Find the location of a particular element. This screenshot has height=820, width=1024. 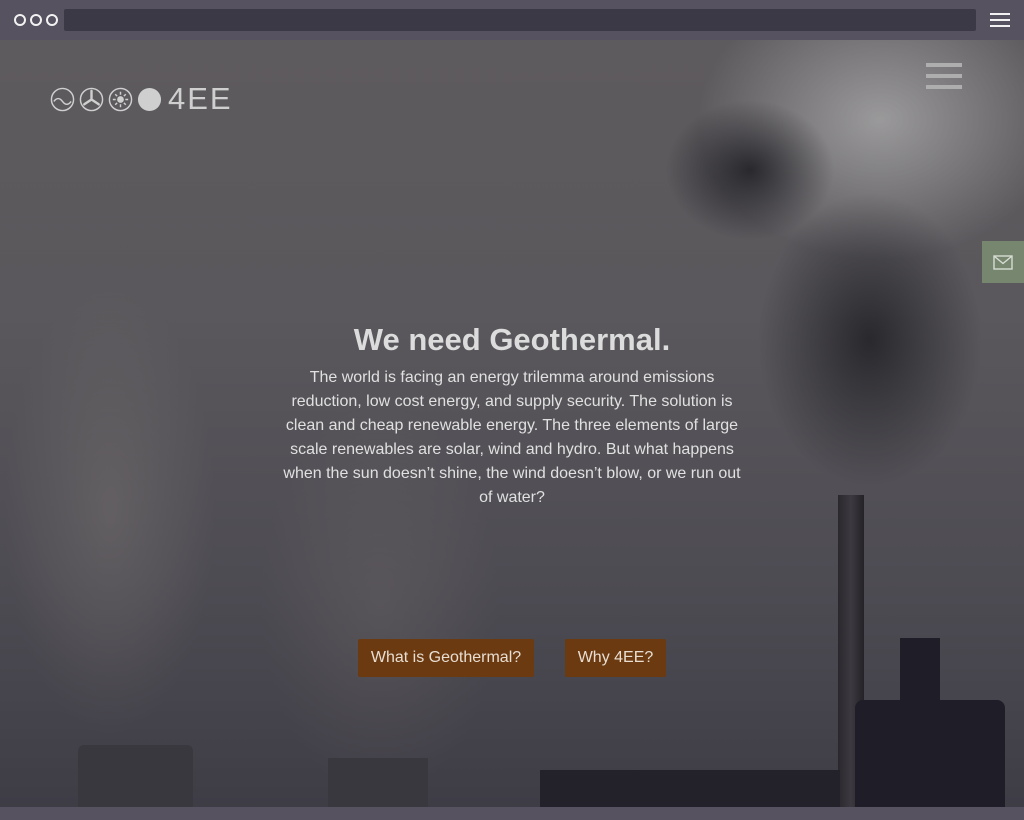

contact-tab is located at coordinates (1003, 262).